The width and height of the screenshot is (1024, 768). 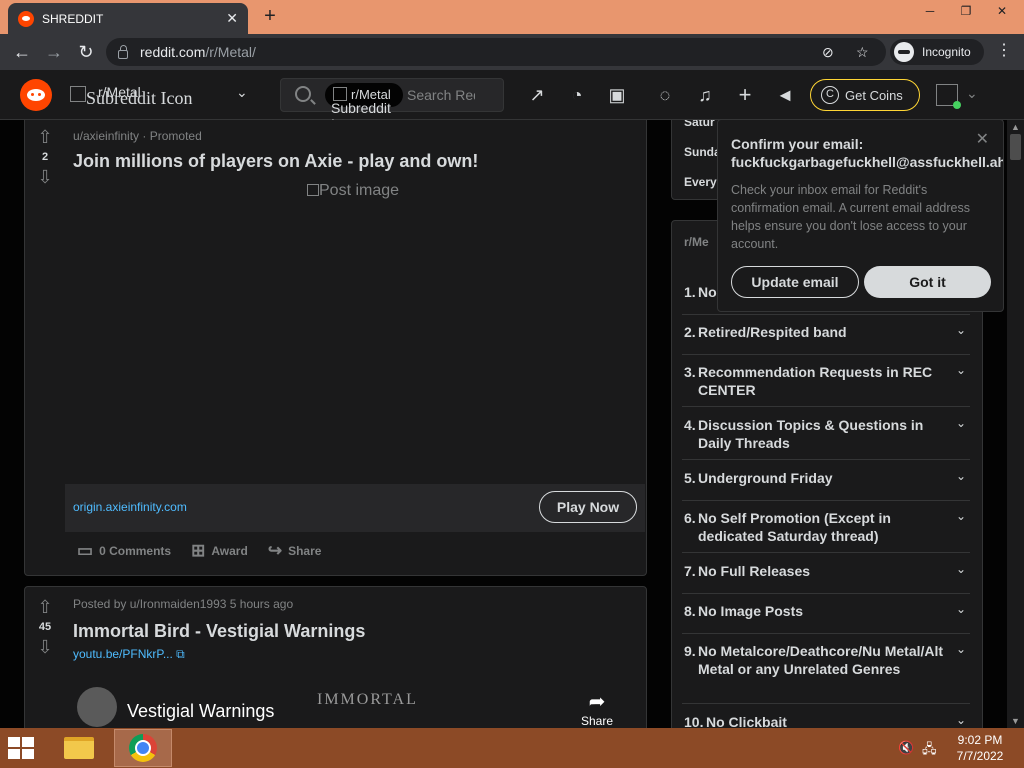 I want to click on broken-image-icon, so click(x=313, y=190).